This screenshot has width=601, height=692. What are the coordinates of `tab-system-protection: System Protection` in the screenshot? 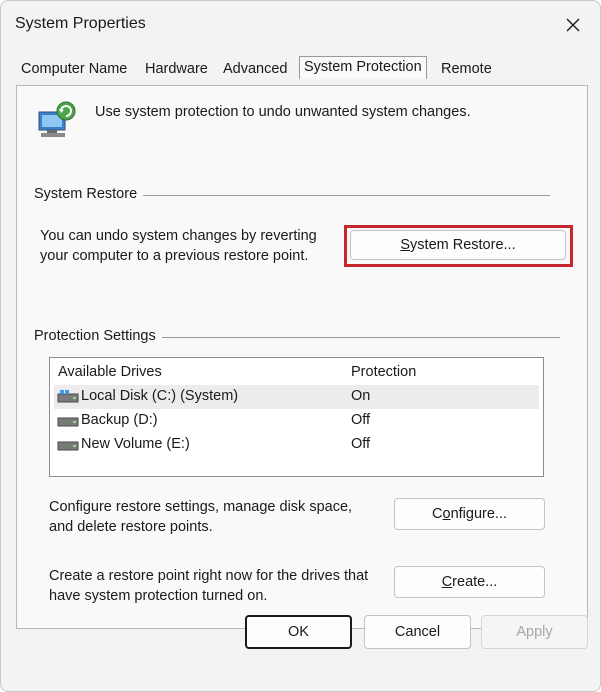 It's located at (363, 67).